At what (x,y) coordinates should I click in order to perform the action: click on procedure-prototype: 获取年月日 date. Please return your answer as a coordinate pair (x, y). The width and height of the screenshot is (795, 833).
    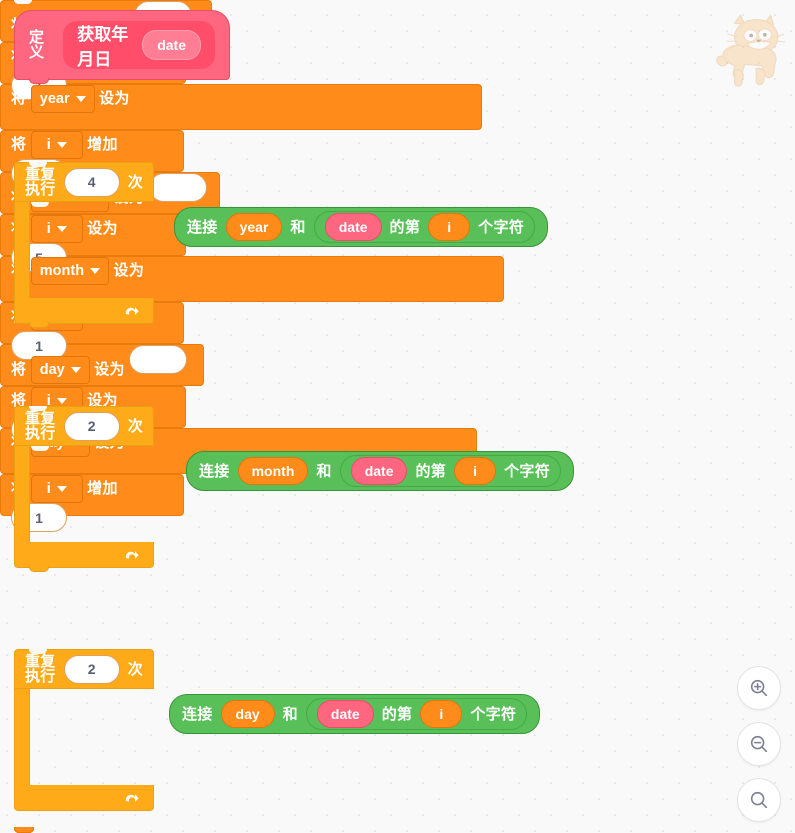
    Looking at the image, I should click on (139, 45).